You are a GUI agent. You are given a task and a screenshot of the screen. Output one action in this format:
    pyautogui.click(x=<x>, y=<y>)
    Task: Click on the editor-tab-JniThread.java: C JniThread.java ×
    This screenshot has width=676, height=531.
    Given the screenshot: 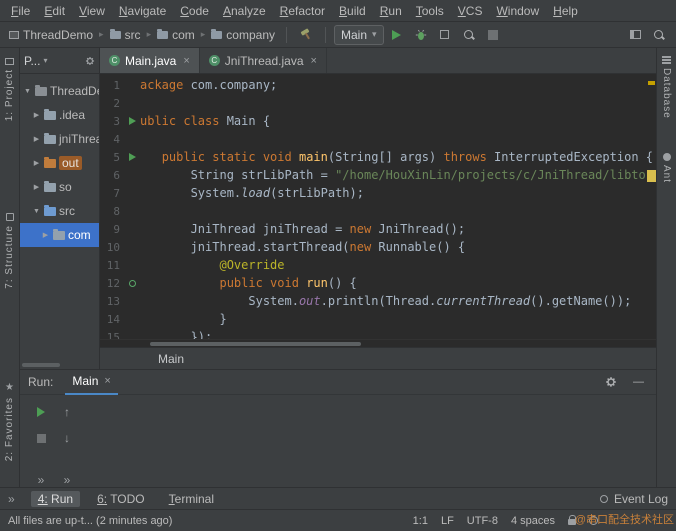 What is the action you would take?
    pyautogui.click(x=263, y=60)
    